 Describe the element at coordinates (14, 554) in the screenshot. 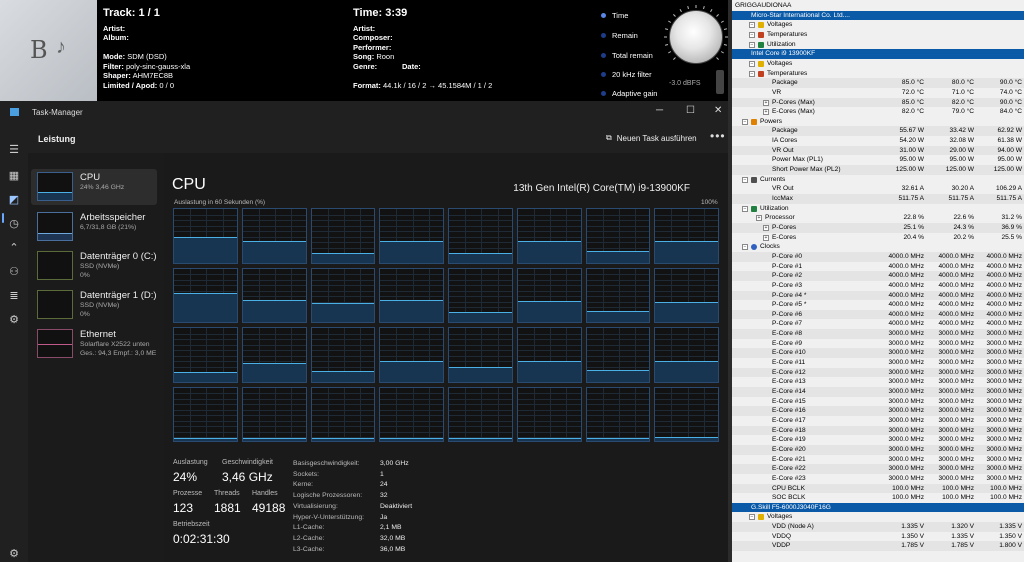

I see `settings-gear-icon: ⚙` at that location.